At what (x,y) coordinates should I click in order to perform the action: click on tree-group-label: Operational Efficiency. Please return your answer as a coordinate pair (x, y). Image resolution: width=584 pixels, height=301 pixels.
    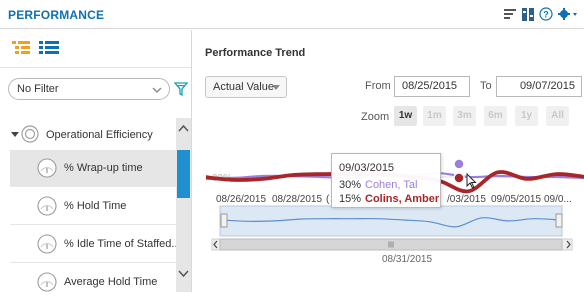
    Looking at the image, I should click on (99, 135).